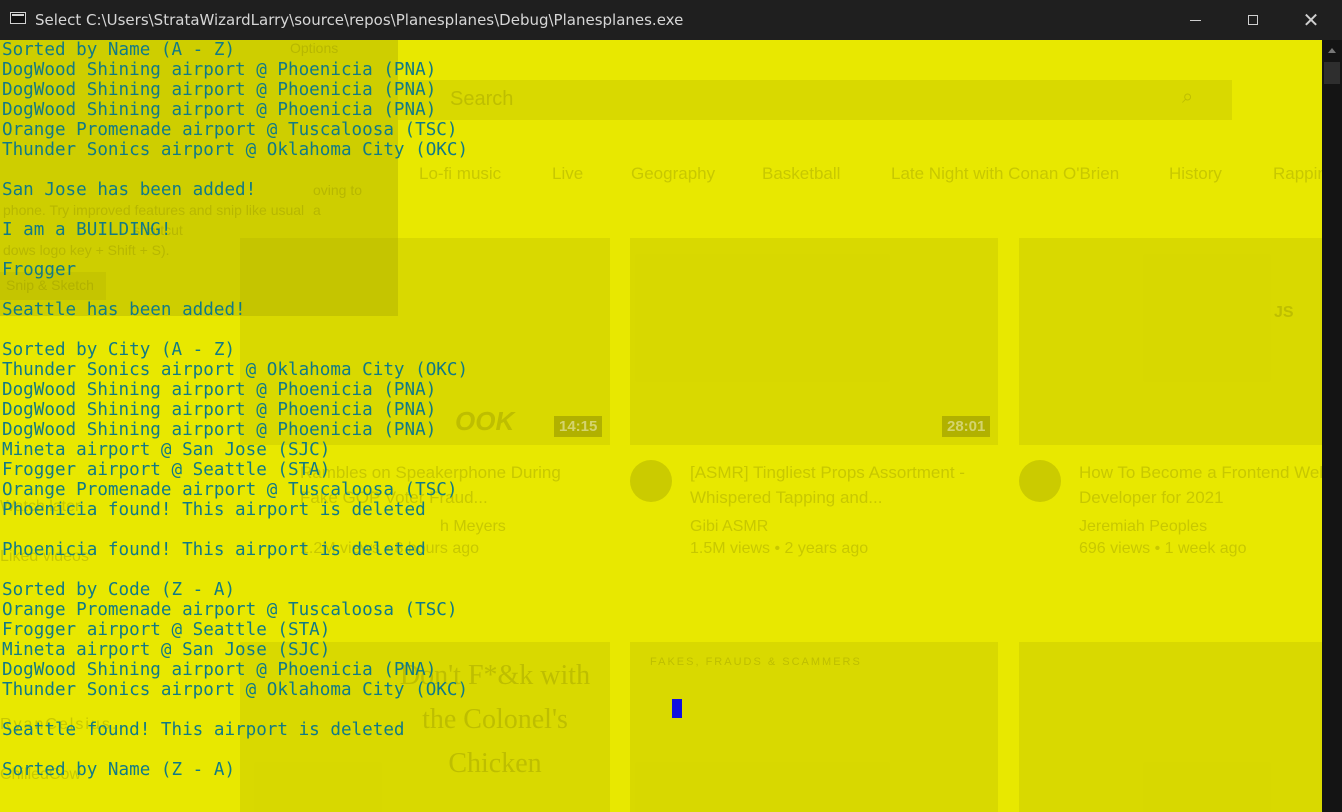 The width and height of the screenshot is (1342, 812). I want to click on minimize-button, so click(1195, 20).